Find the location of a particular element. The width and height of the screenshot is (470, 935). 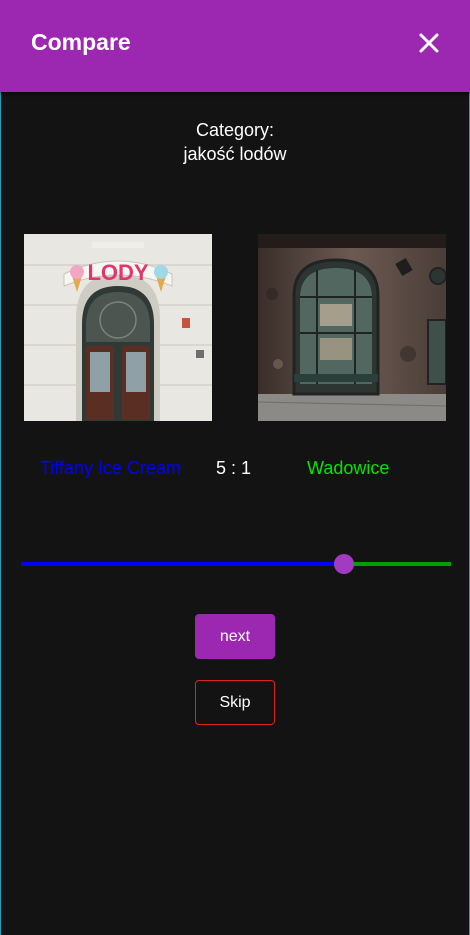

close-icon is located at coordinates (429, 43).